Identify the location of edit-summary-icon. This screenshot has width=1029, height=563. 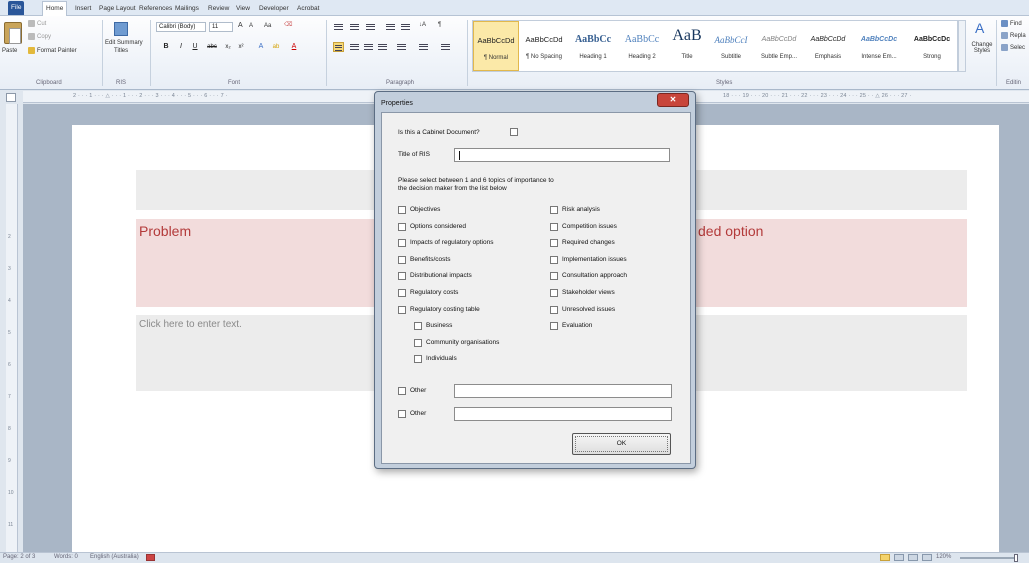
(121, 29).